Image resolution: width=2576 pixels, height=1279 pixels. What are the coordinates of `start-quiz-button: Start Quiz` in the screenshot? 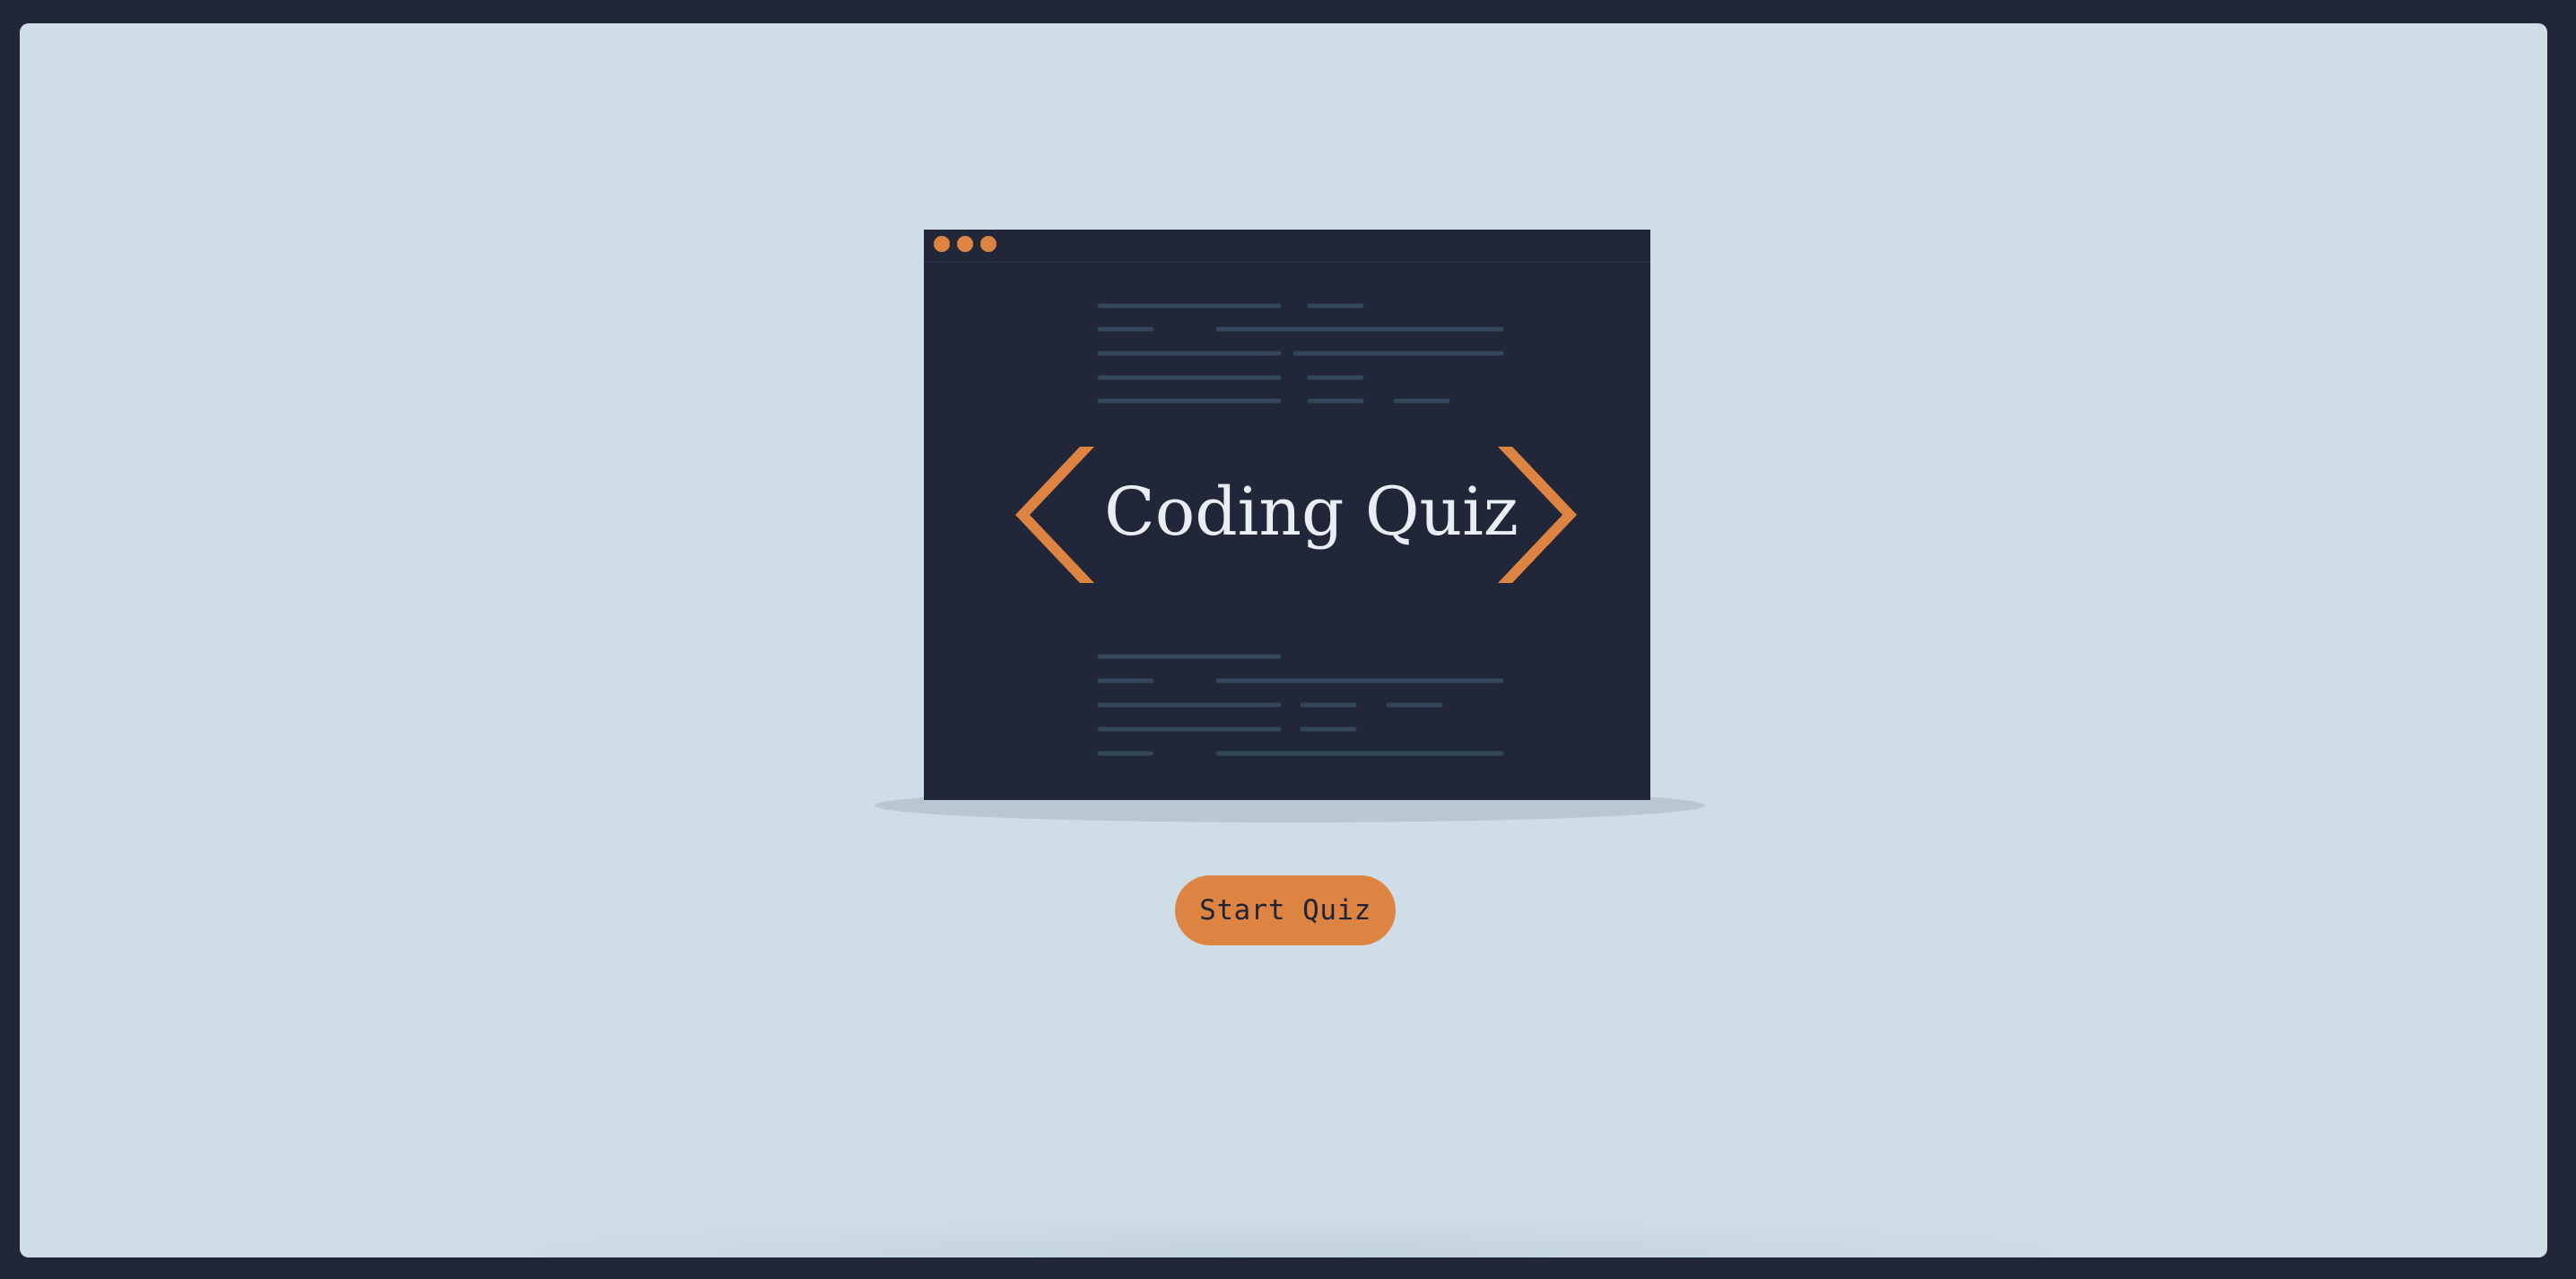 It's located at (1285, 910).